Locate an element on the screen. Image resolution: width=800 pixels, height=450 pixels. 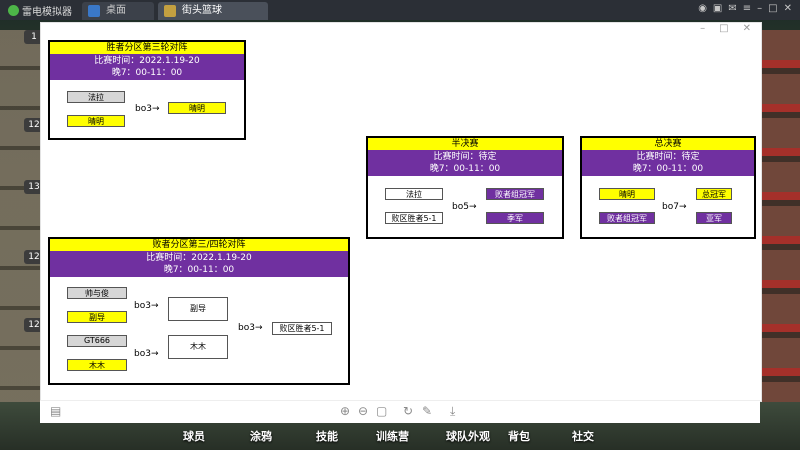
viewer-toolbar: ▤ ⊕ ⊖ ▢ ↻ ✎ ⤓ is located at coordinates (400, 411).